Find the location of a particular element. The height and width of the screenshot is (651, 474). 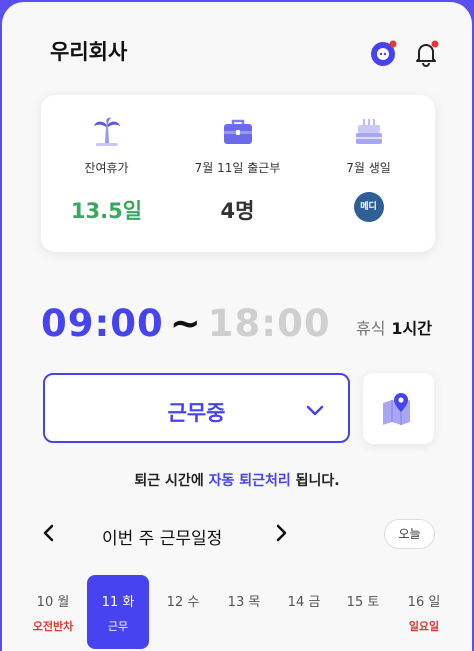

palm-tree-icon is located at coordinates (106, 131).